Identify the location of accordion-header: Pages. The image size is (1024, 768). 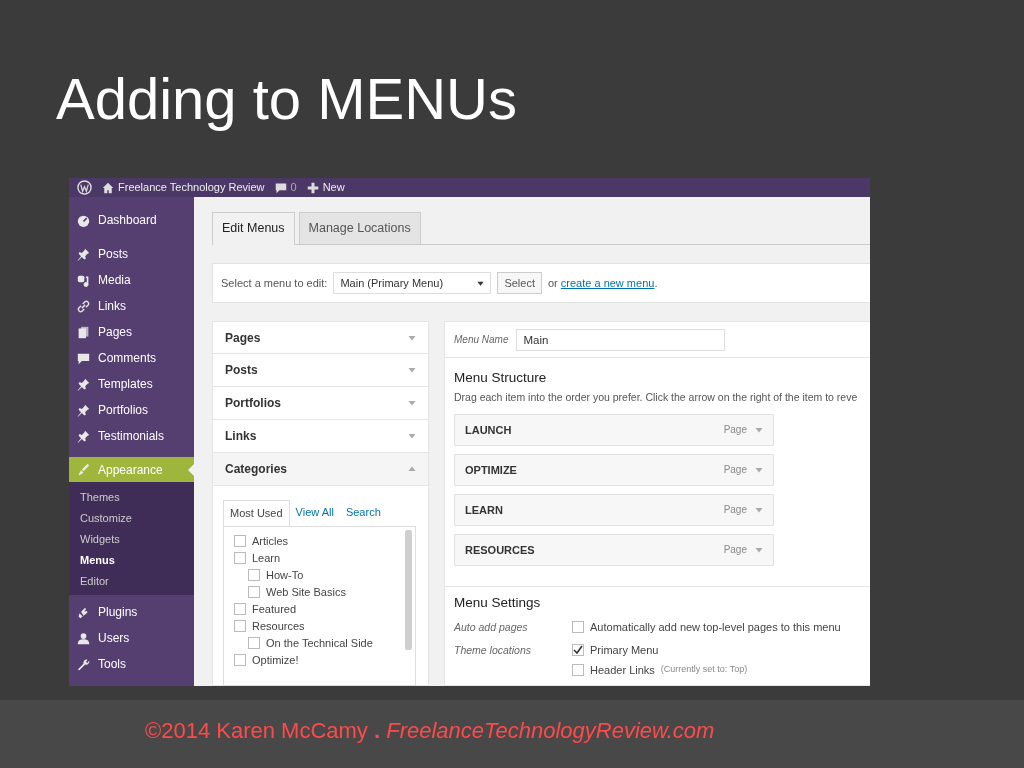
(320, 337).